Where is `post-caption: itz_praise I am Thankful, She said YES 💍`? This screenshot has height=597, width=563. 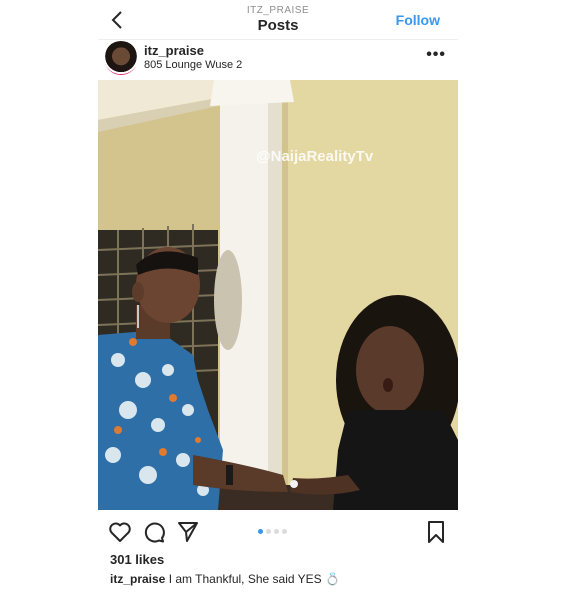
post-caption: itz_praise I am Thankful, She said YES 💍 is located at coordinates (225, 579).